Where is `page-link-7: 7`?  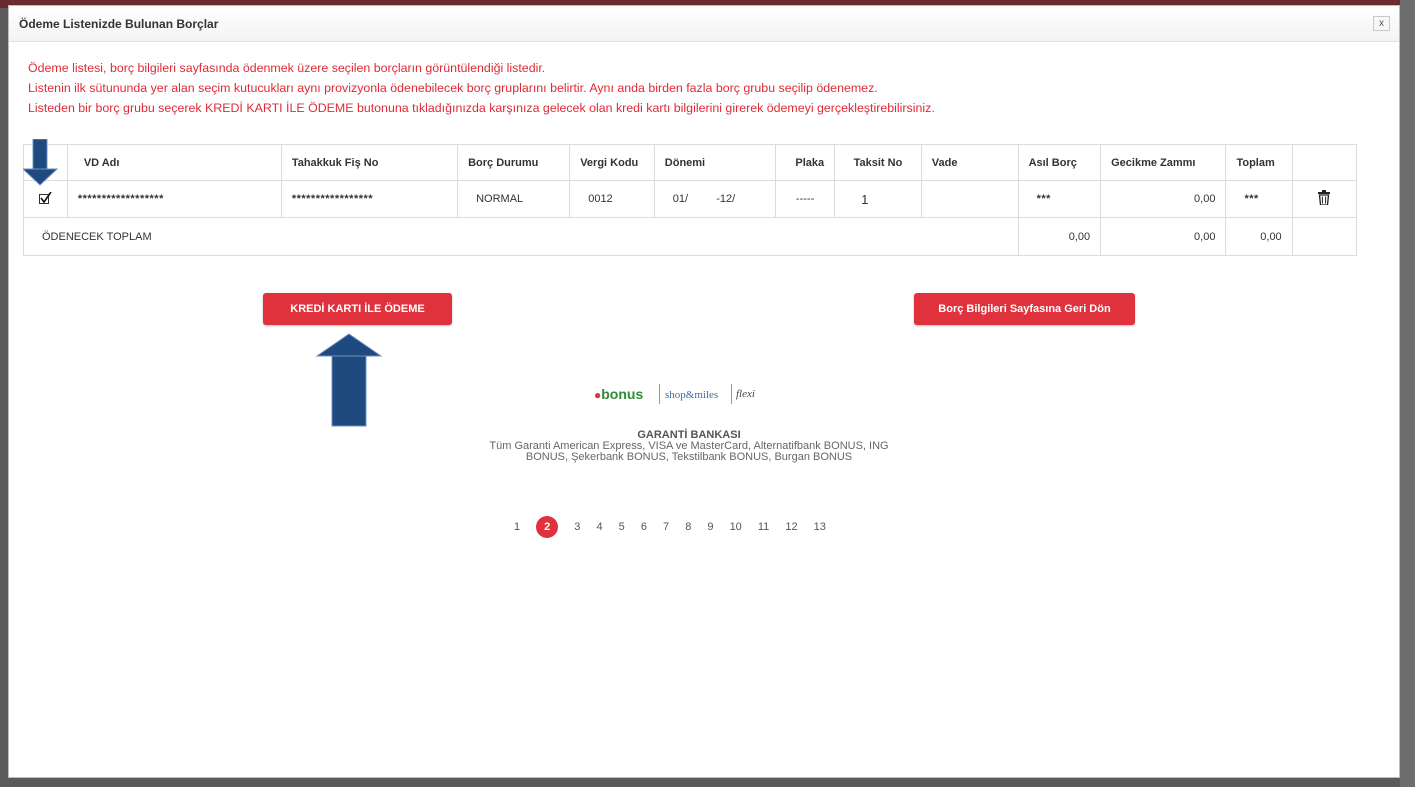
page-link-7: 7 is located at coordinates (666, 527).